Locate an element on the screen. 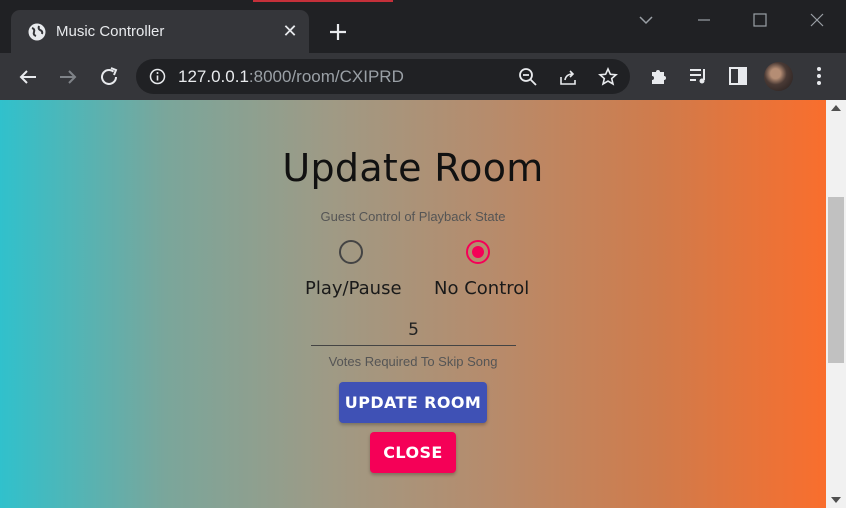  media-queue-icon is located at coordinates (698, 76).